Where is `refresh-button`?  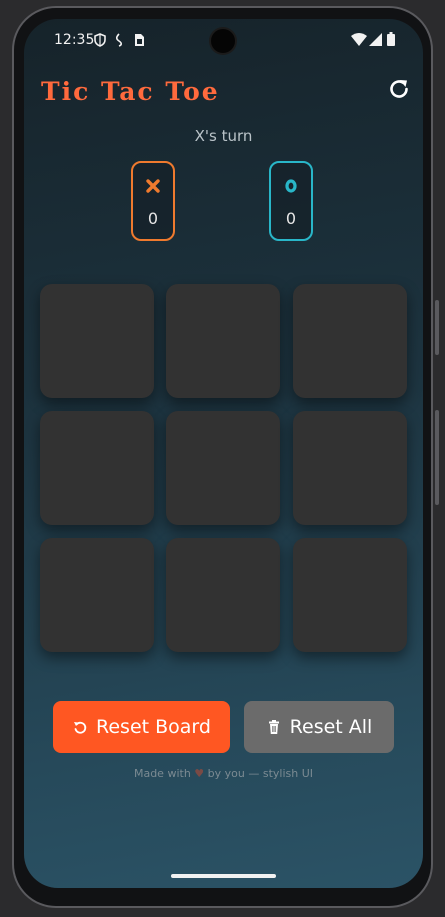 refresh-button is located at coordinates (399, 89).